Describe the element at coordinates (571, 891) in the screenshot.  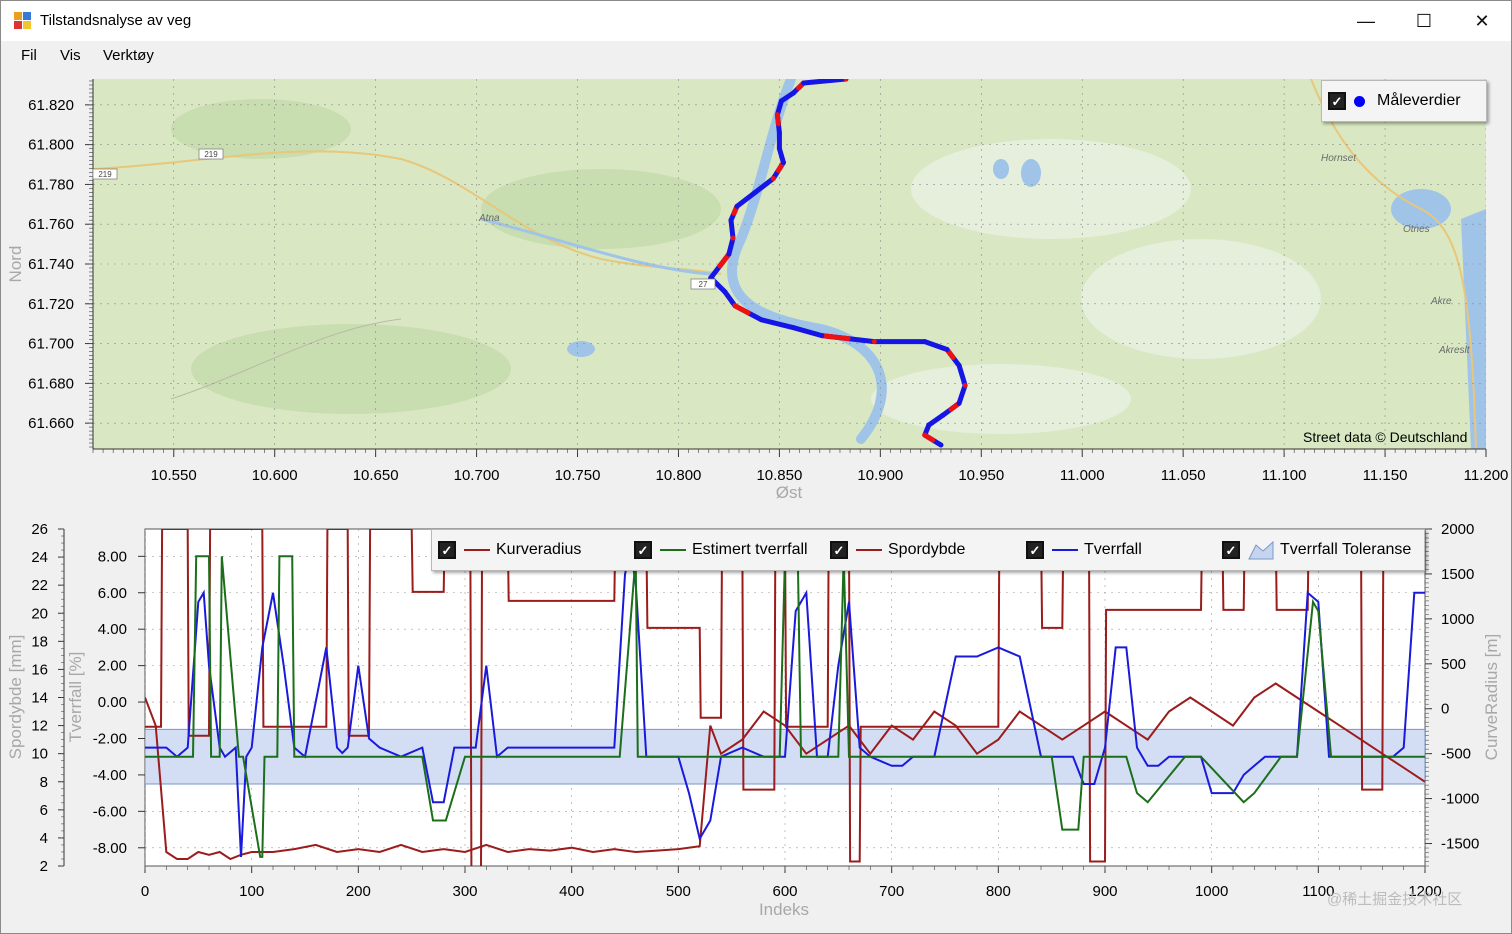
I see `plot-x-tick-label: 400` at that location.